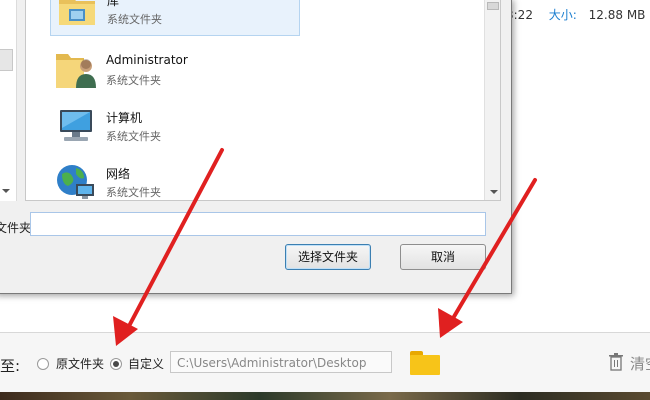 The height and width of the screenshot is (400, 650). Describe the element at coordinates (562, 15) in the screenshot. I see `file-size-label: 大小:` at that location.